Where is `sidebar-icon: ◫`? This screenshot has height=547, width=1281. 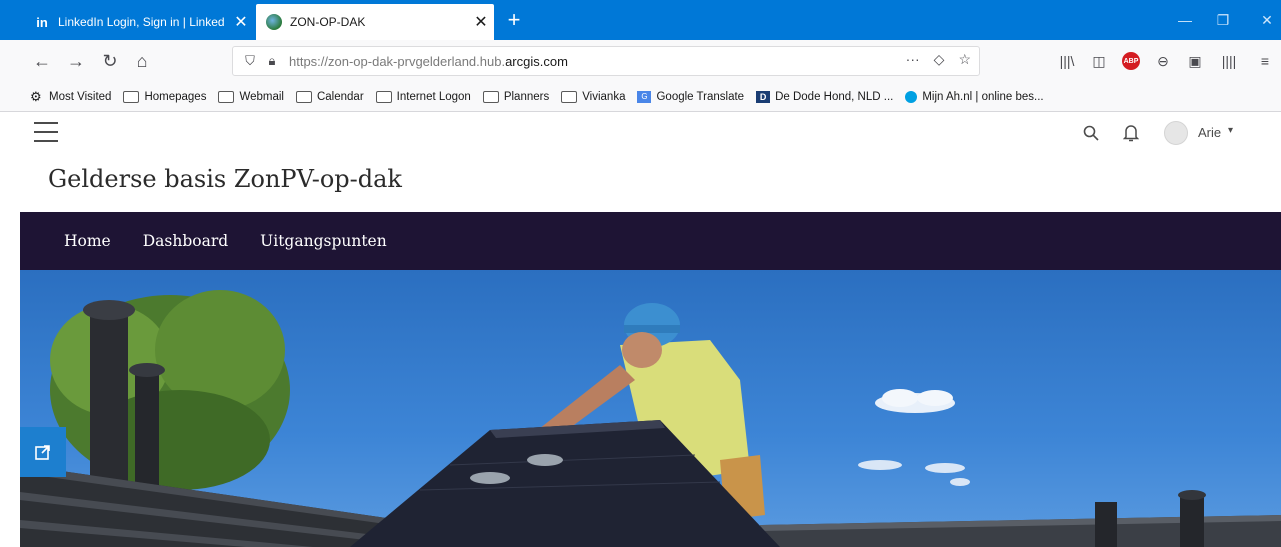
sidebar-icon: ◫ is located at coordinates (1099, 61).